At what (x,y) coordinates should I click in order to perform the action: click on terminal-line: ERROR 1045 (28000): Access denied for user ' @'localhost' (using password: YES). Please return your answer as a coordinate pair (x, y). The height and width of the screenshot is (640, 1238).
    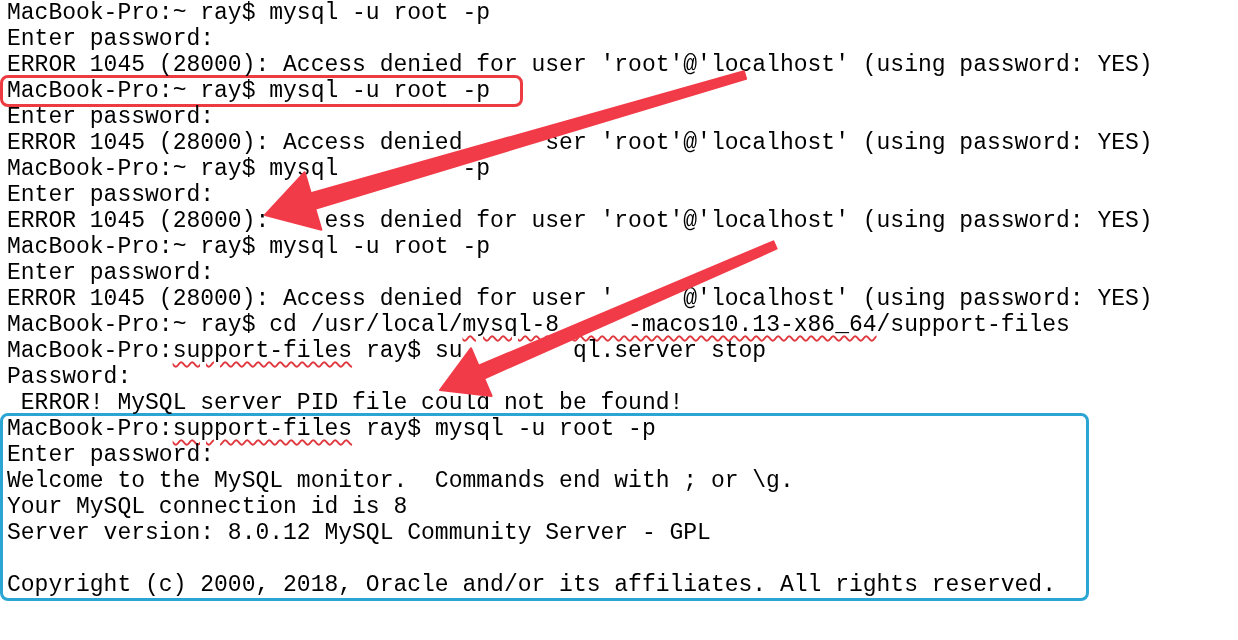
    Looking at the image, I should click on (580, 299).